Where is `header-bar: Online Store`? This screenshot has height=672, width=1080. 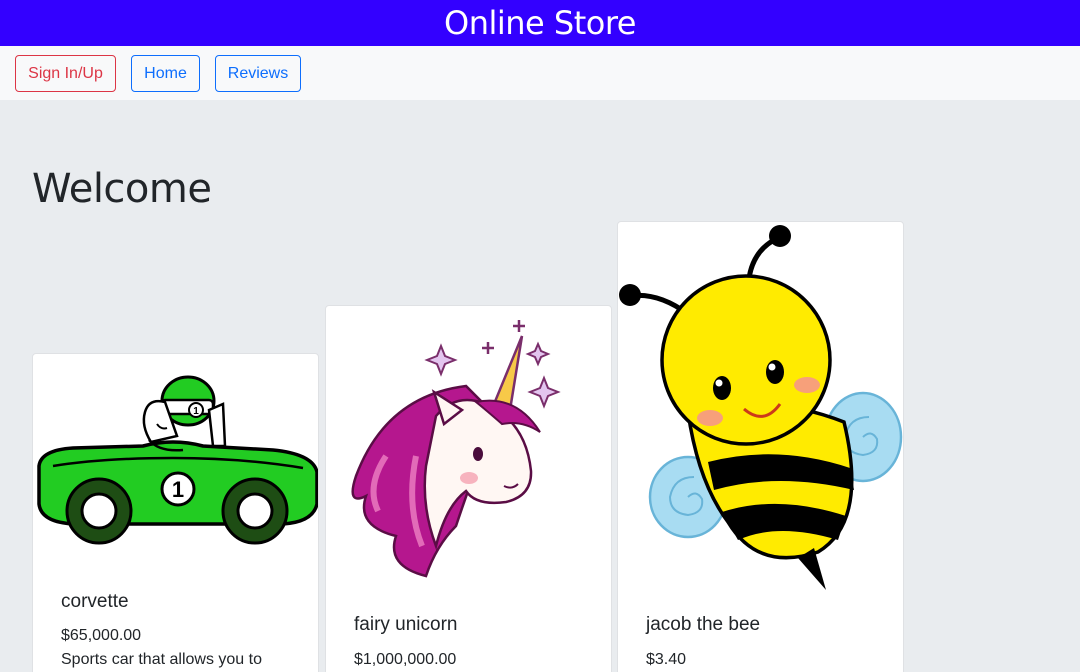
header-bar: Online Store is located at coordinates (540, 23).